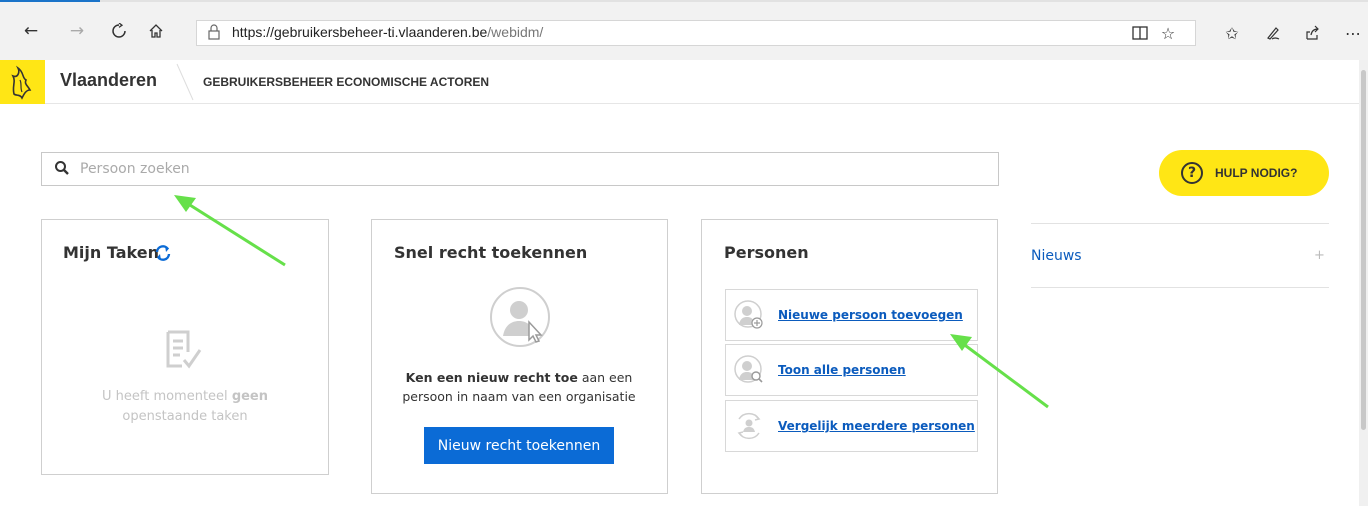 The width and height of the screenshot is (1368, 506). Describe the element at coordinates (684, 1) in the screenshot. I see `tab-strip-line` at that location.